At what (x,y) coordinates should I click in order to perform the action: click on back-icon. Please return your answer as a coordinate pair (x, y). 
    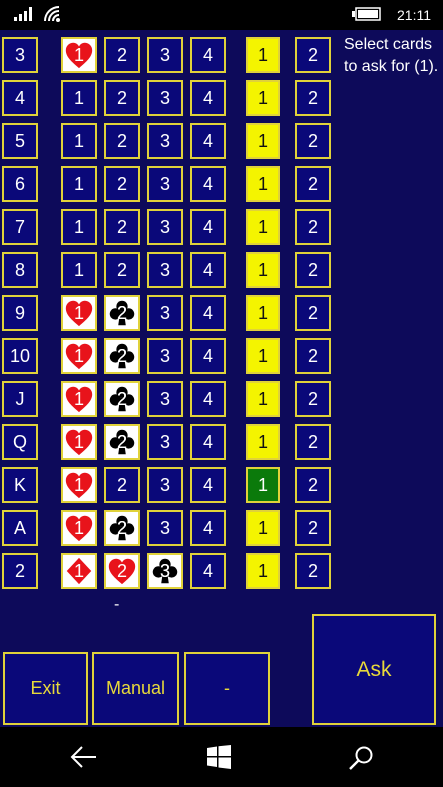
    Looking at the image, I should click on (84, 757).